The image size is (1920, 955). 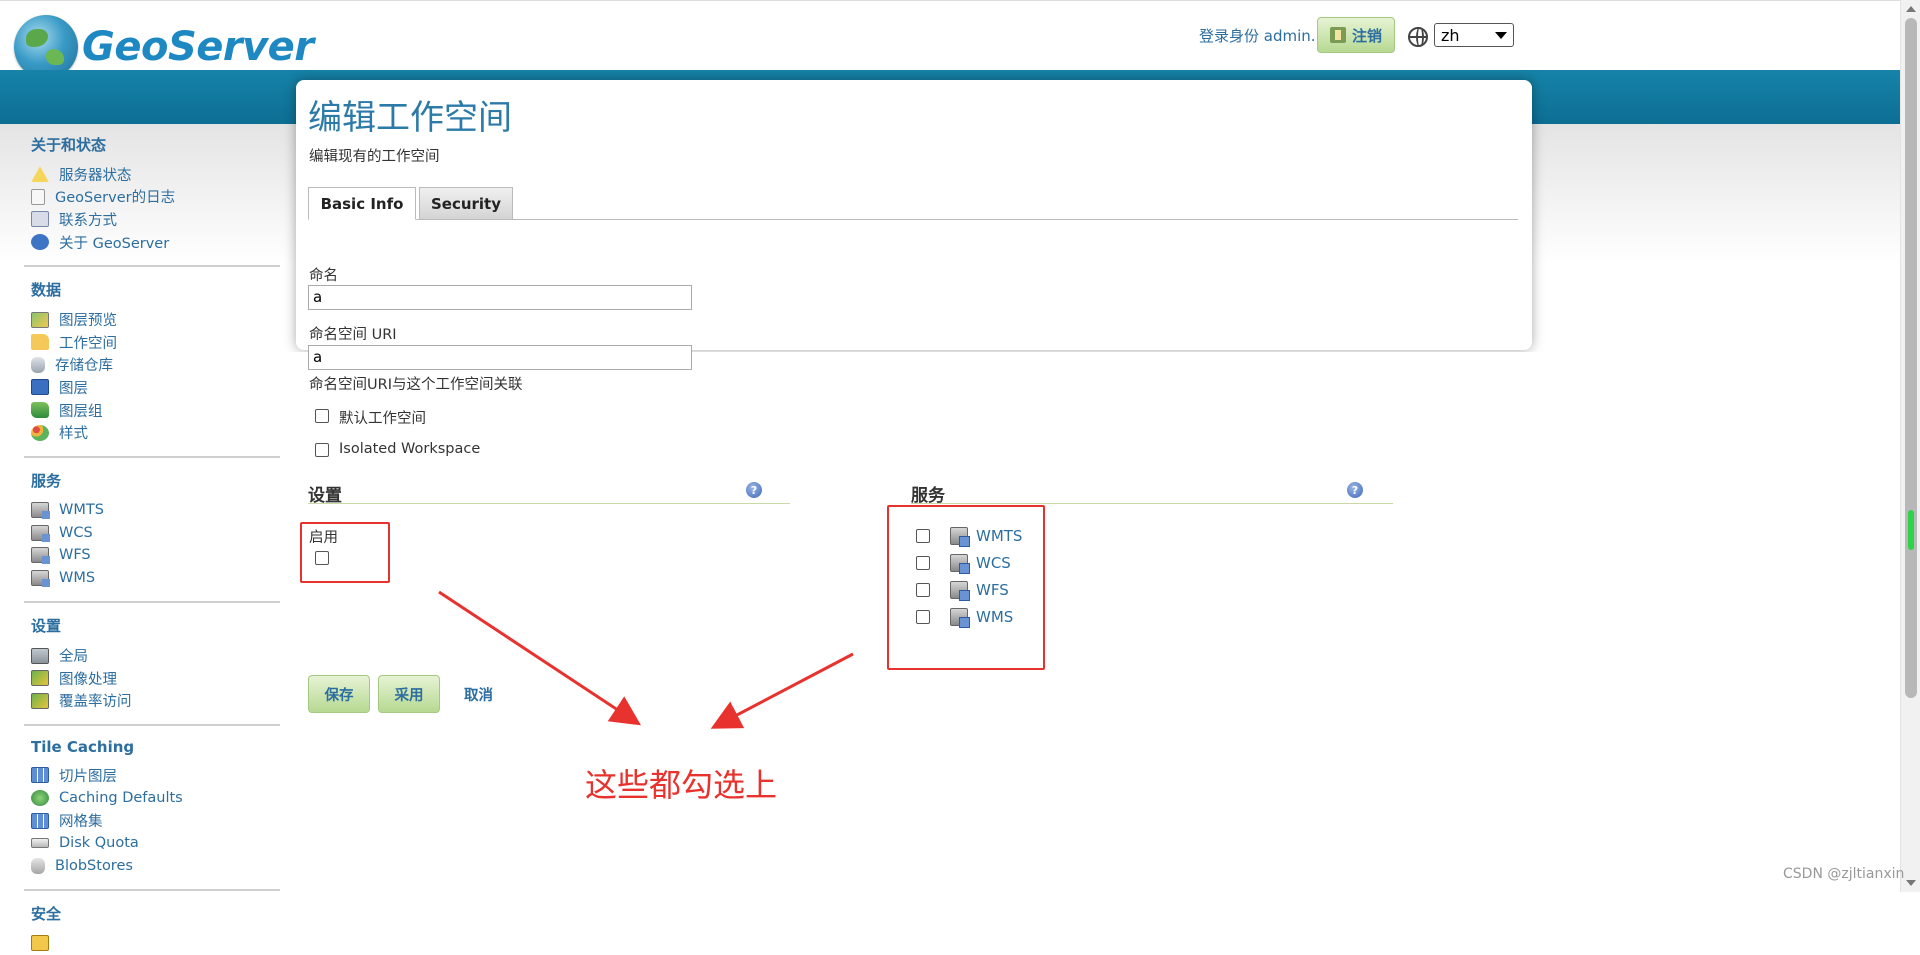 I want to click on lock-icon, so click(x=40, y=943).